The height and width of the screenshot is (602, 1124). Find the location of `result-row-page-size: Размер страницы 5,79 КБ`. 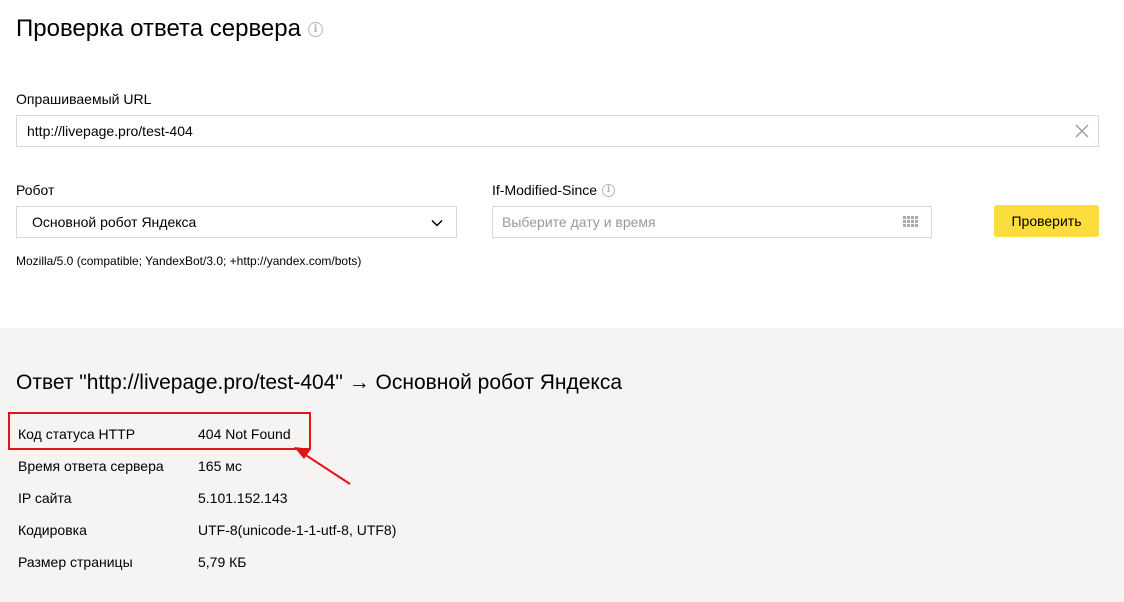

result-row-page-size: Размер страницы 5,79 КБ is located at coordinates (132, 562).